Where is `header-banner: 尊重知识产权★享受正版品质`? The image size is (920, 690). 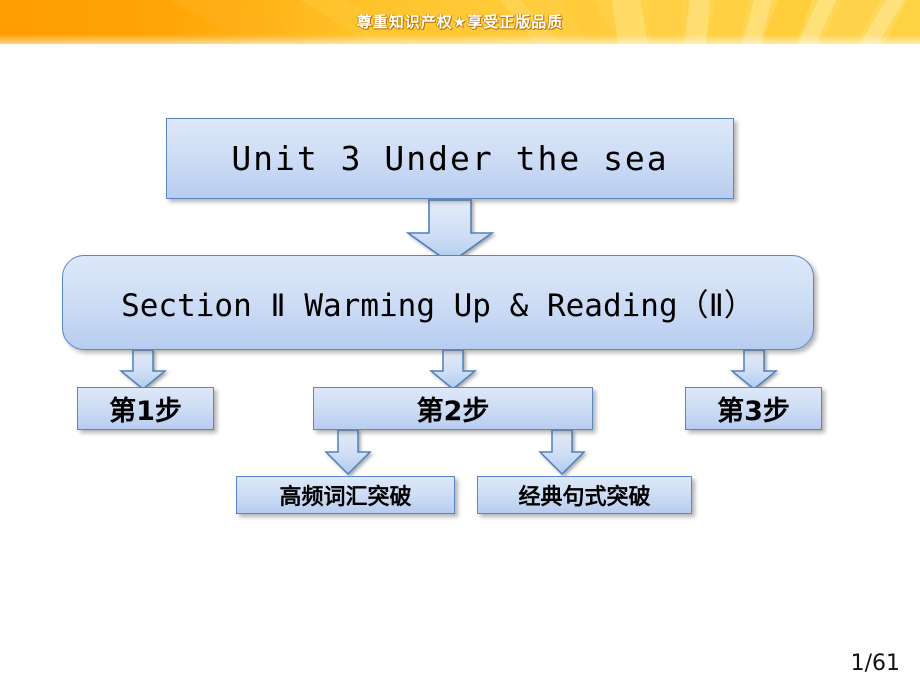
header-banner: 尊重知识产权★享受正版品质 is located at coordinates (460, 22).